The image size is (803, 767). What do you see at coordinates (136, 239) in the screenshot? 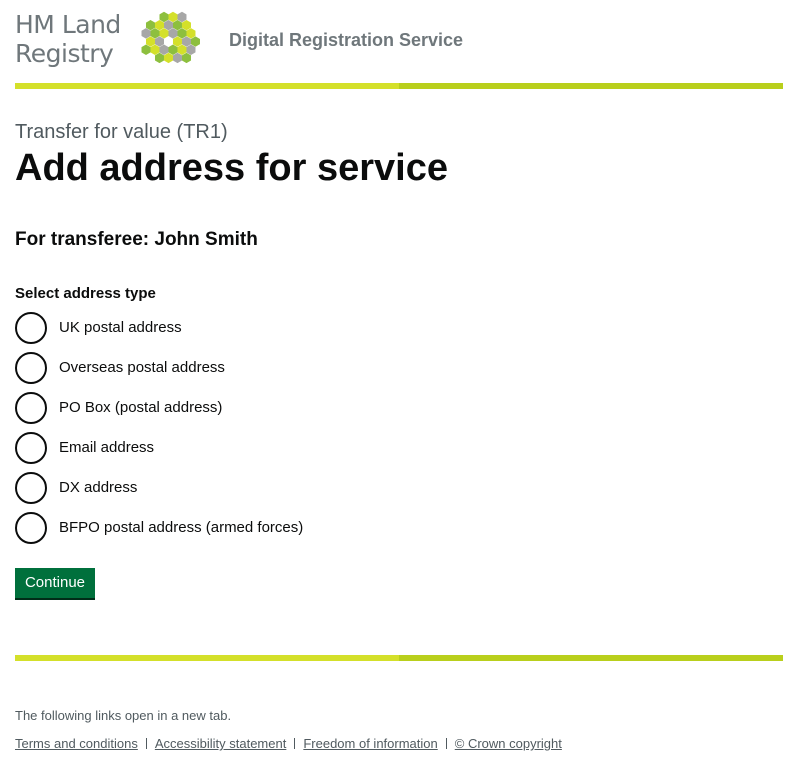
I see `transferee-heading: For transferee: John Smith` at bounding box center [136, 239].